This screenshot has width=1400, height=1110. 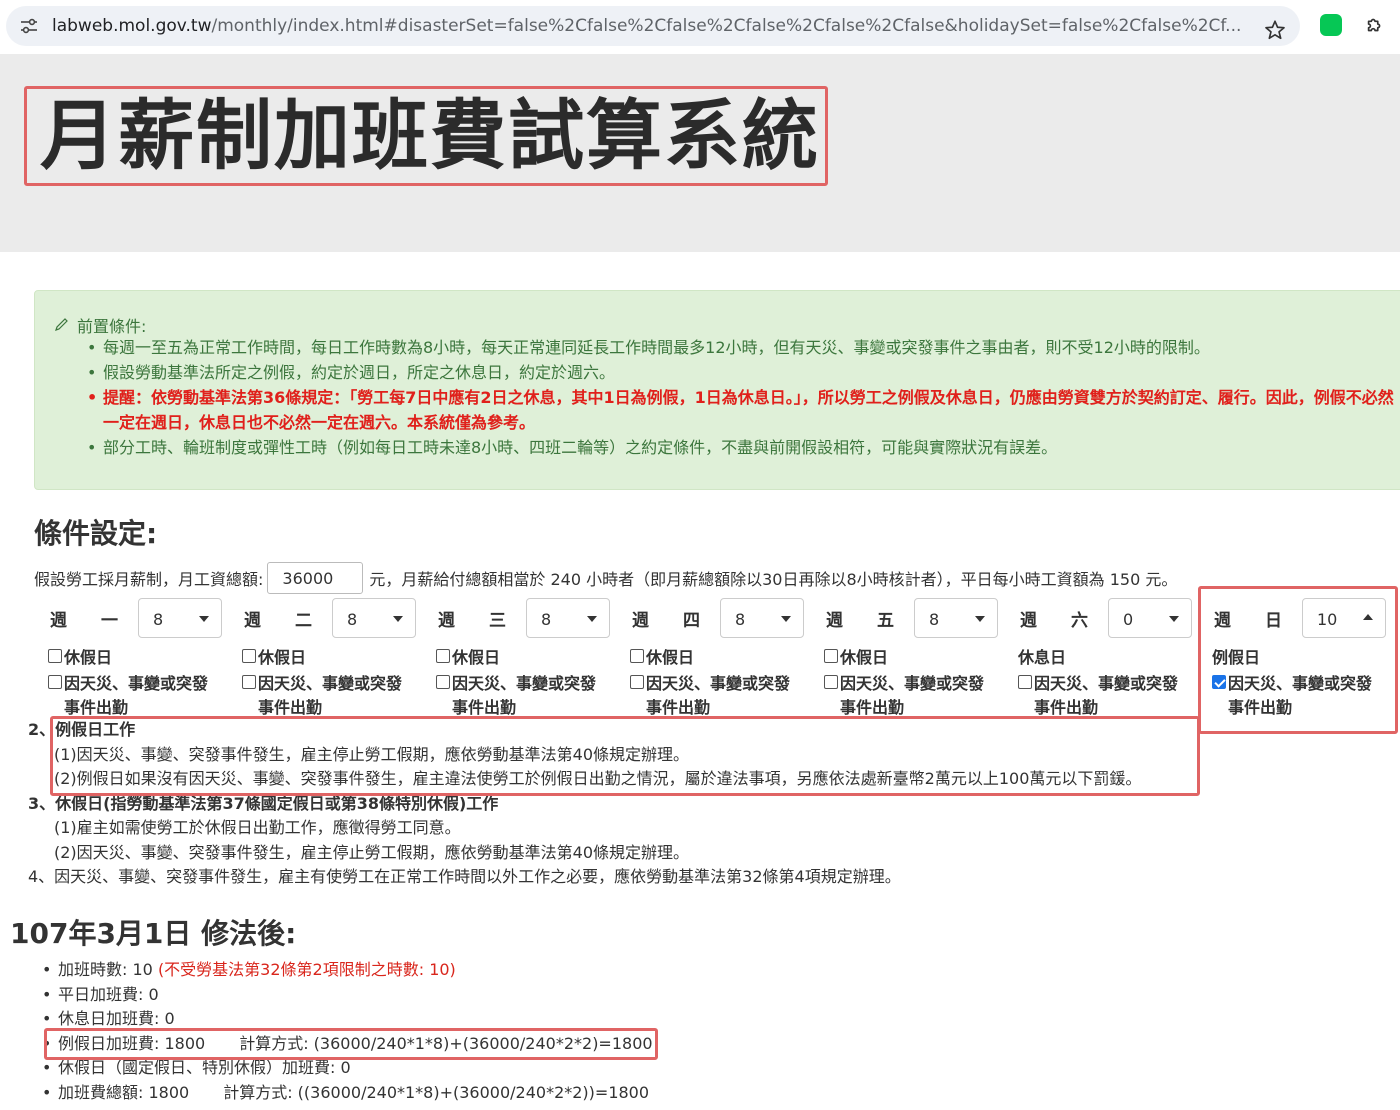 I want to click on day-column-saturday: 週六 0 休息日 因天災、事變或突發 事件出勤, so click(x=1099, y=658).